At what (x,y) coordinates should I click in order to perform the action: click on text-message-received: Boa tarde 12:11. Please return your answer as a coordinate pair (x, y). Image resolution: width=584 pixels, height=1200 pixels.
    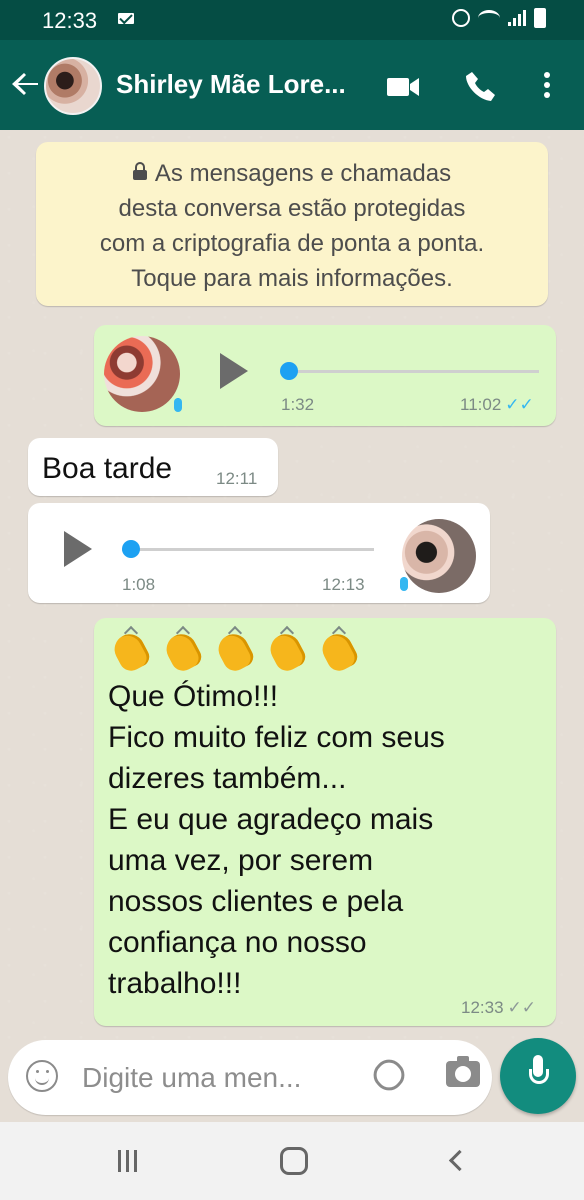
    Looking at the image, I should click on (153, 467).